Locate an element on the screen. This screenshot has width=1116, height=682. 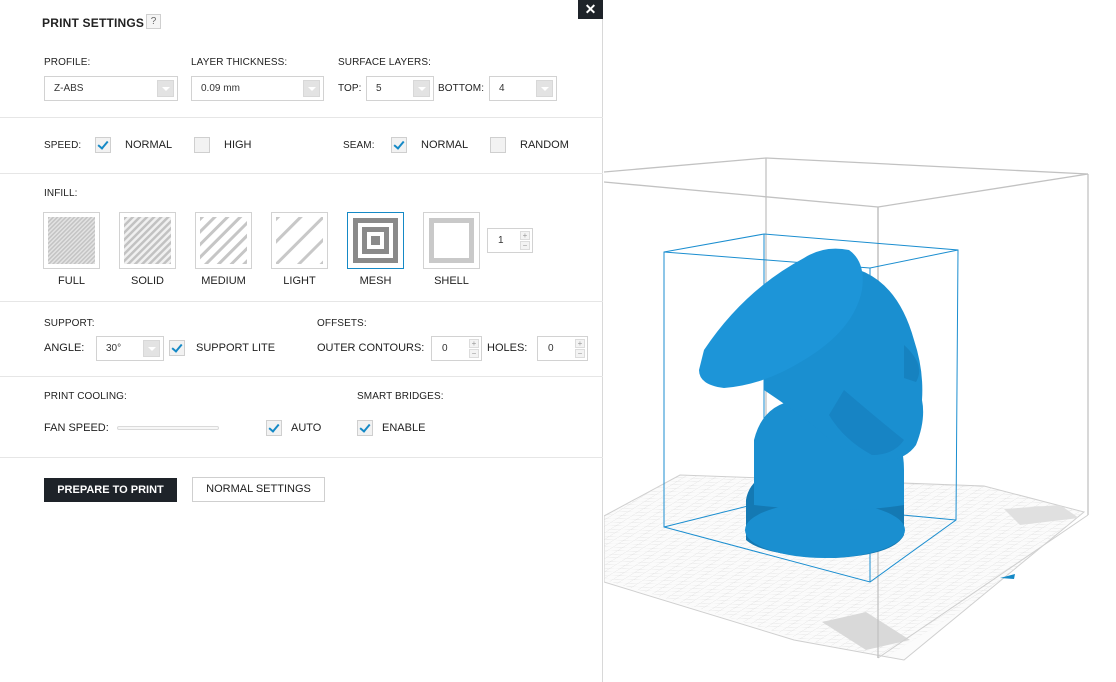
infill-shell-option is located at coordinates (451, 240).